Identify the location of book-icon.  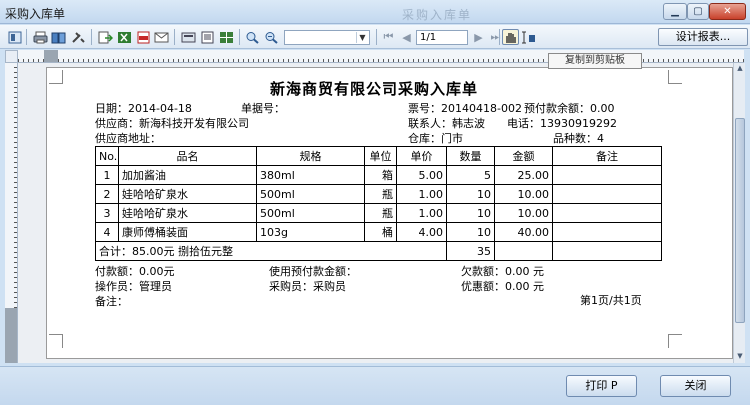
(58, 37).